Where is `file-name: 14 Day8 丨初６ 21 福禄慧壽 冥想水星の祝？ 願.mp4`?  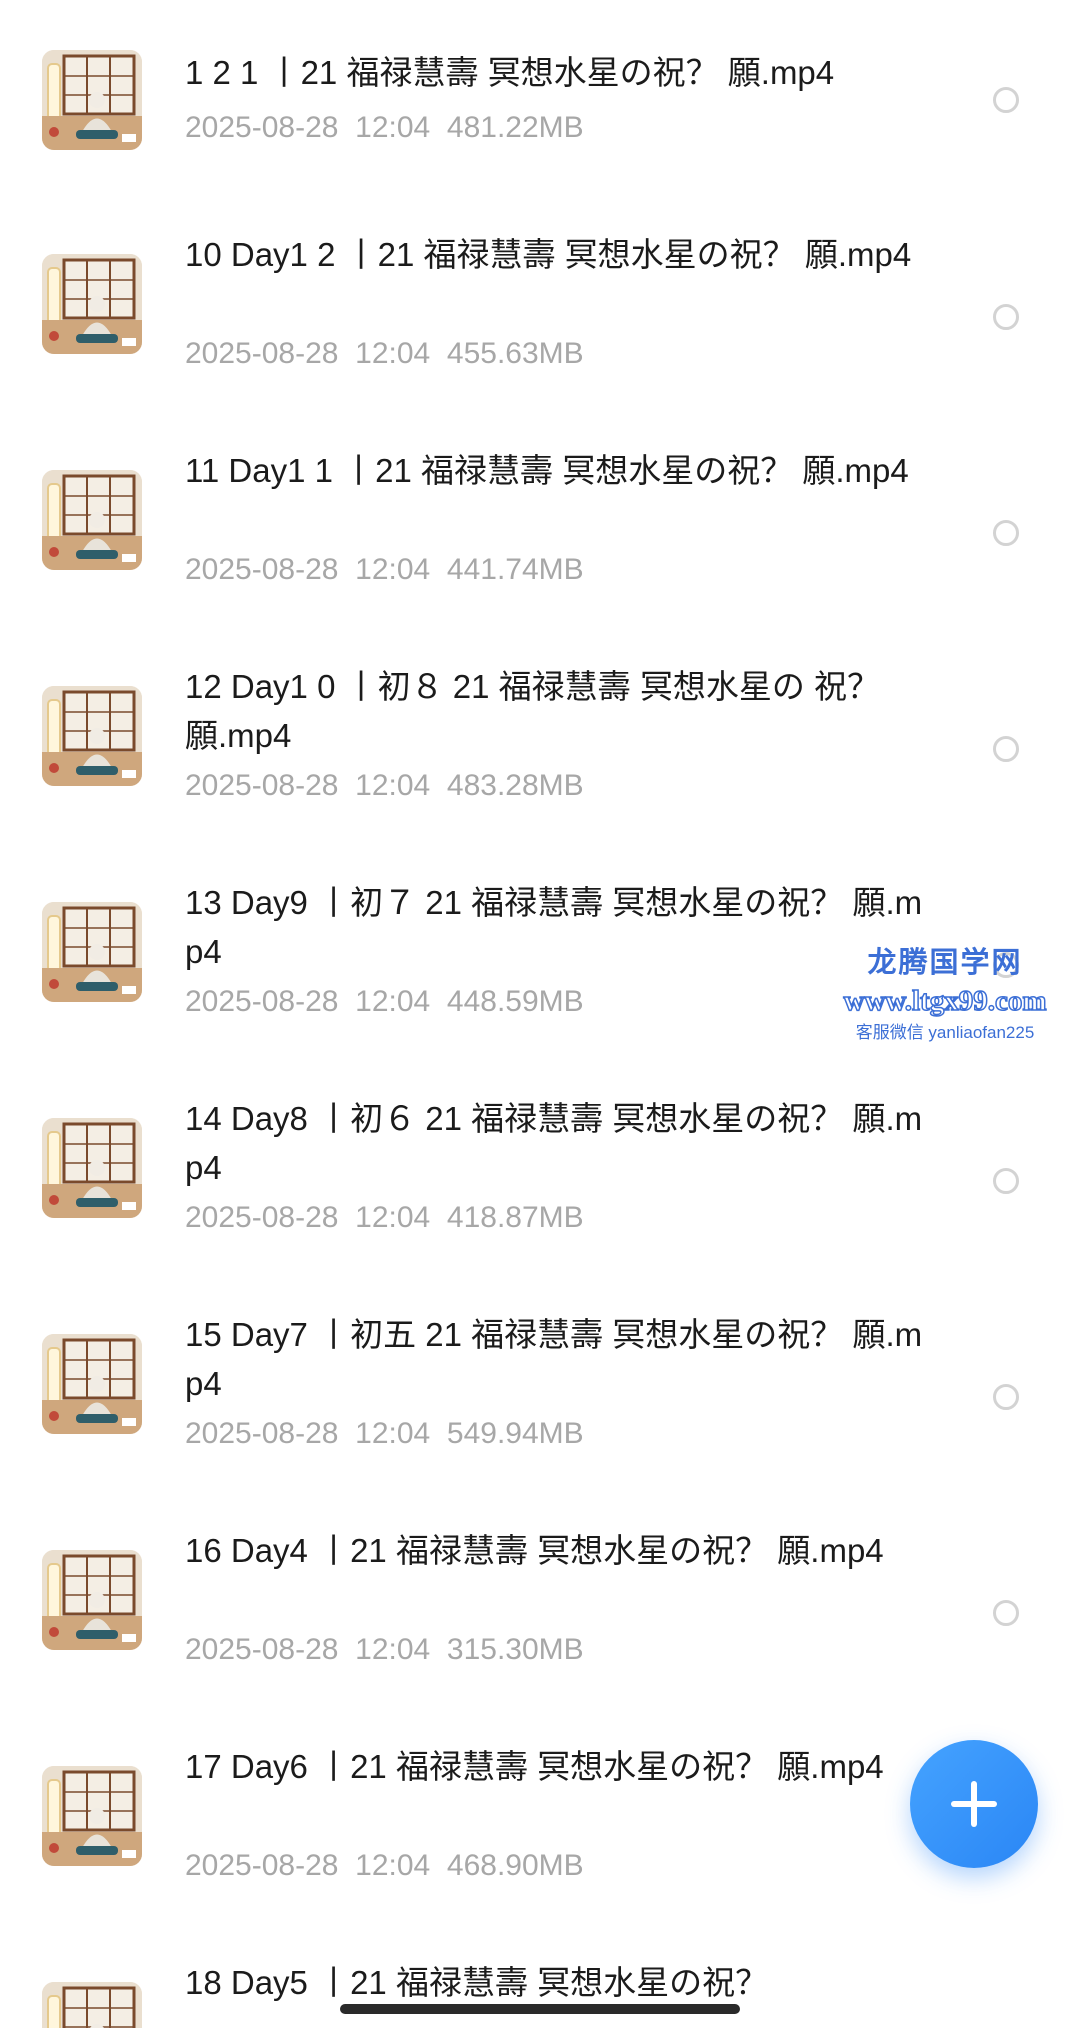
file-name: 14 Day8 丨初６ 21 福禄慧壽 冥想水星の祝？ 願.mp4 is located at coordinates (554, 1143).